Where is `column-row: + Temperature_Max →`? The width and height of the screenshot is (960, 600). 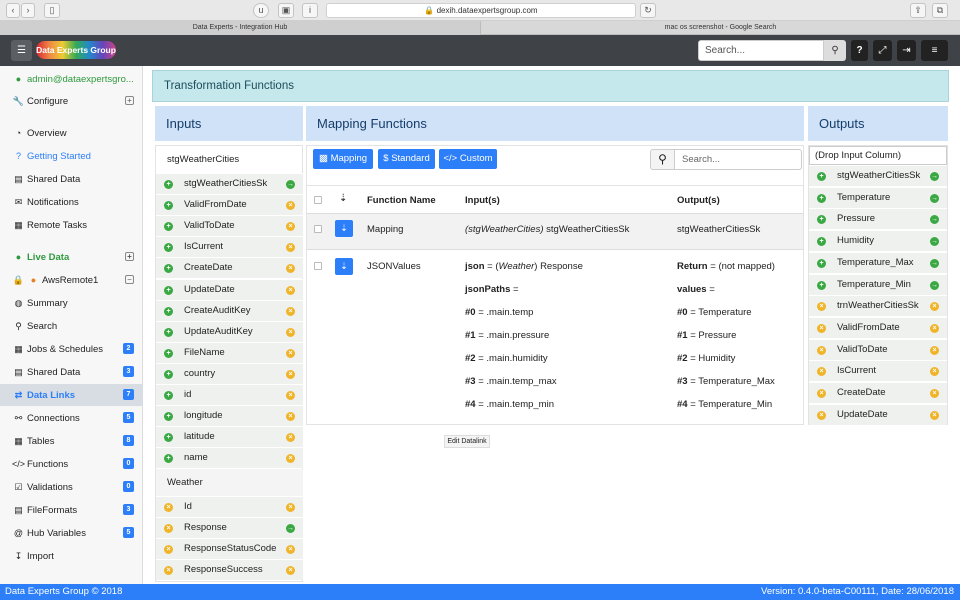
column-row: + Temperature_Max → is located at coordinates (878, 262).